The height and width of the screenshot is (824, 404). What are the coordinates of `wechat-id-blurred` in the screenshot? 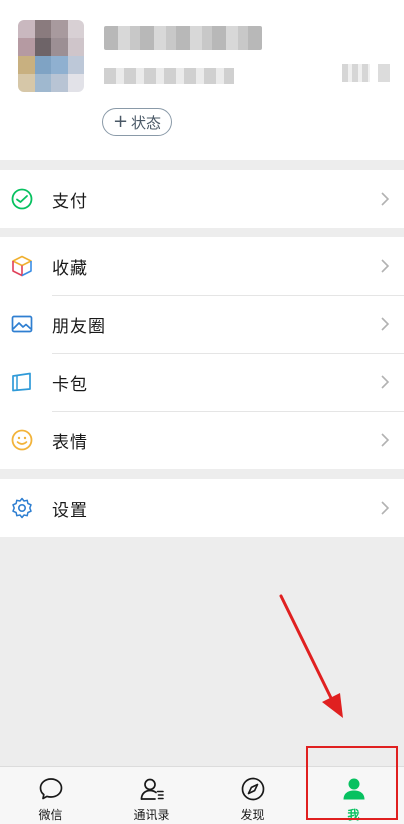 It's located at (169, 76).